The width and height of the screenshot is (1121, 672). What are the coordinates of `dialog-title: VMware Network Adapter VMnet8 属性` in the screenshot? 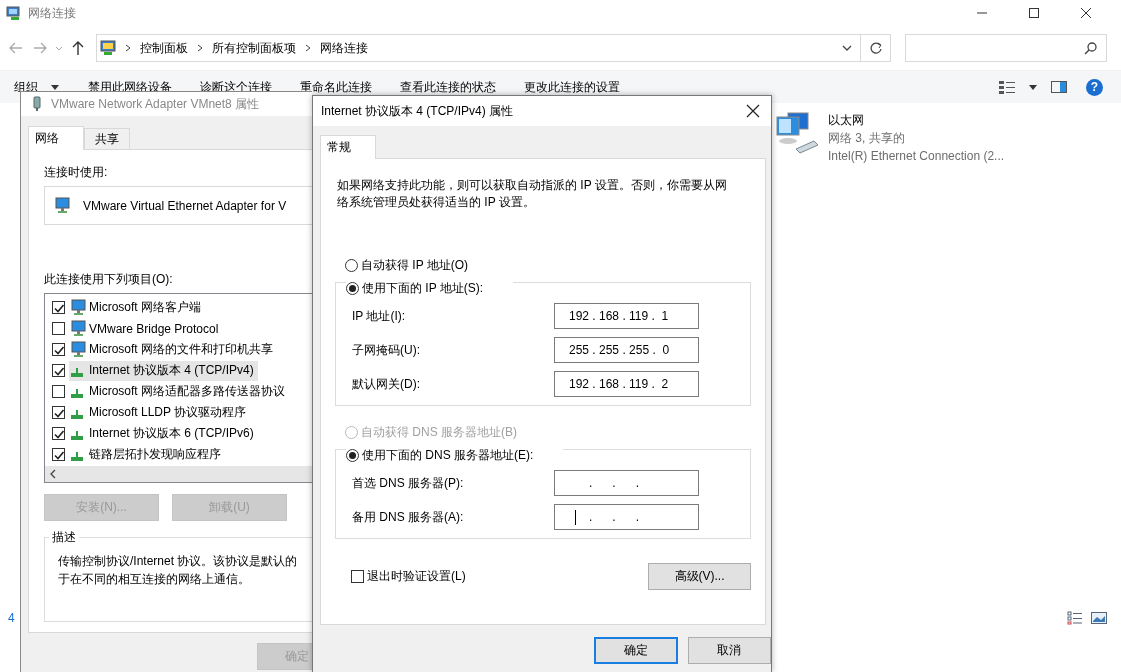 It's located at (155, 104).